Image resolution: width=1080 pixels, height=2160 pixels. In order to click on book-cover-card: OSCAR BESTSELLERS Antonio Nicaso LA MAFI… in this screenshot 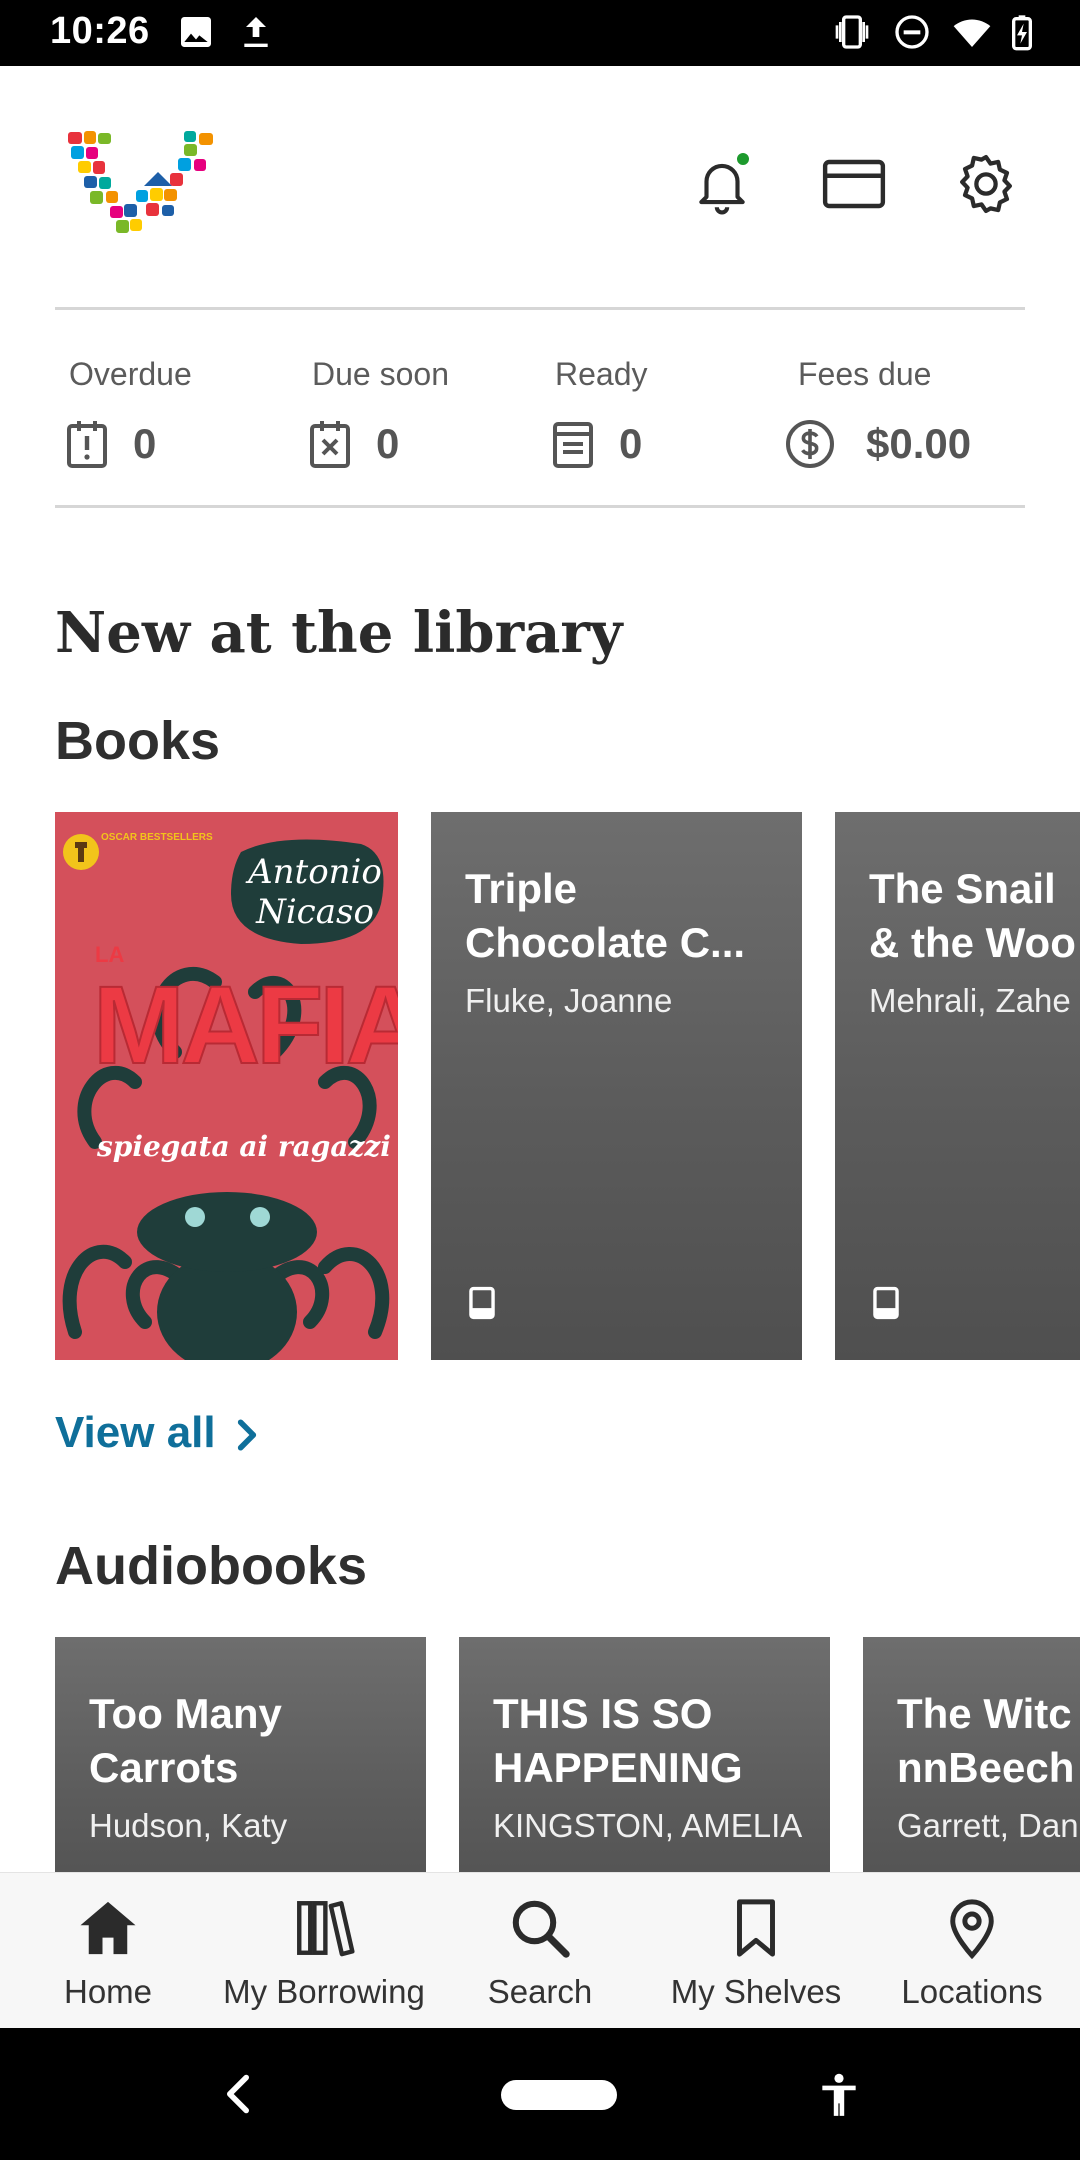, I will do `click(226, 1086)`.